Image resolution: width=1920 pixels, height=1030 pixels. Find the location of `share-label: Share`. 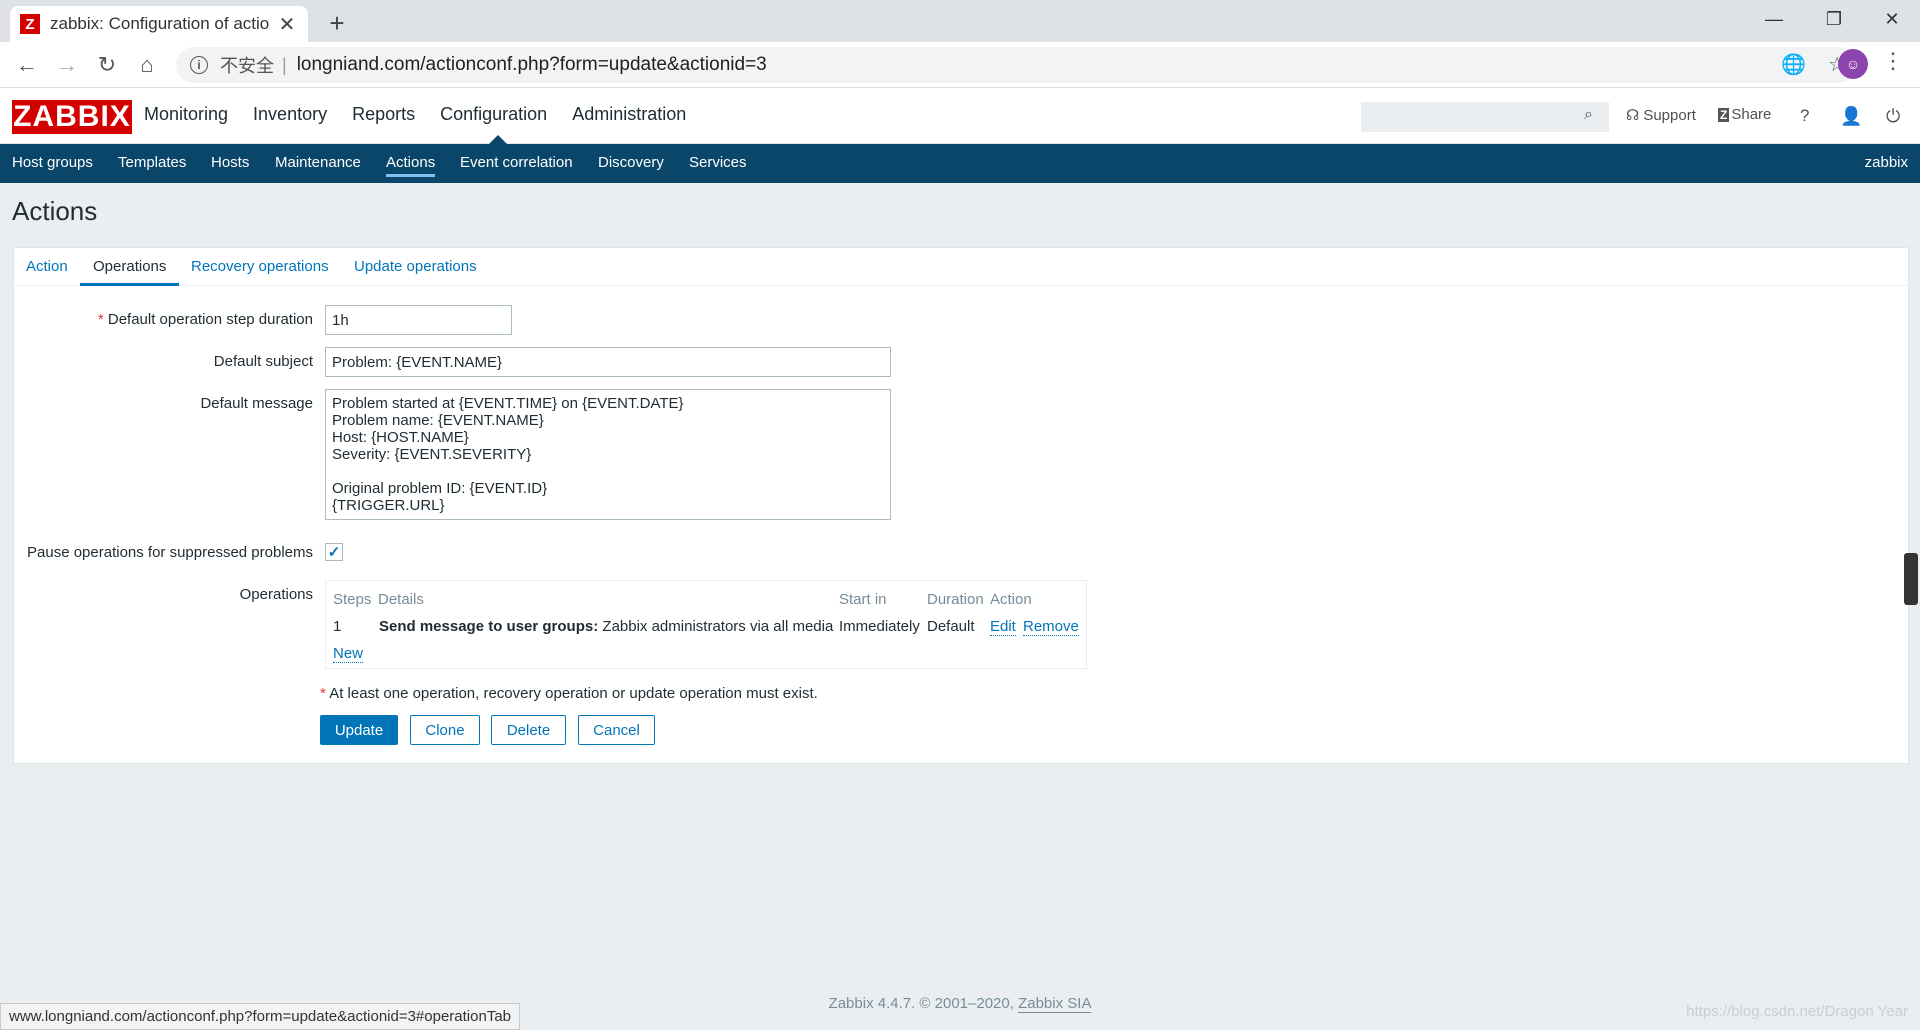

share-label: Share is located at coordinates (1751, 114).